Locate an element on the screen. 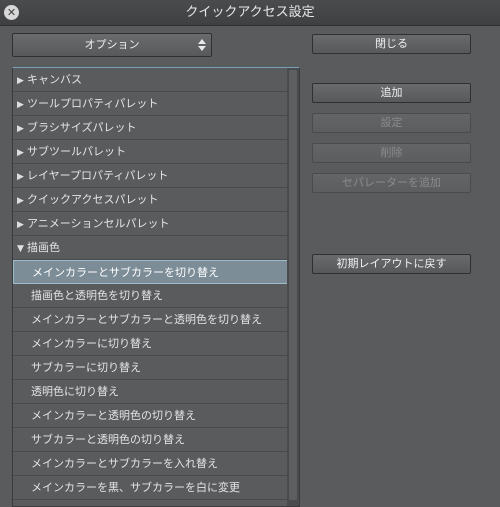  tree-item-tool-property-palette: ▶ ツールプロパティパレット is located at coordinates (151, 104).